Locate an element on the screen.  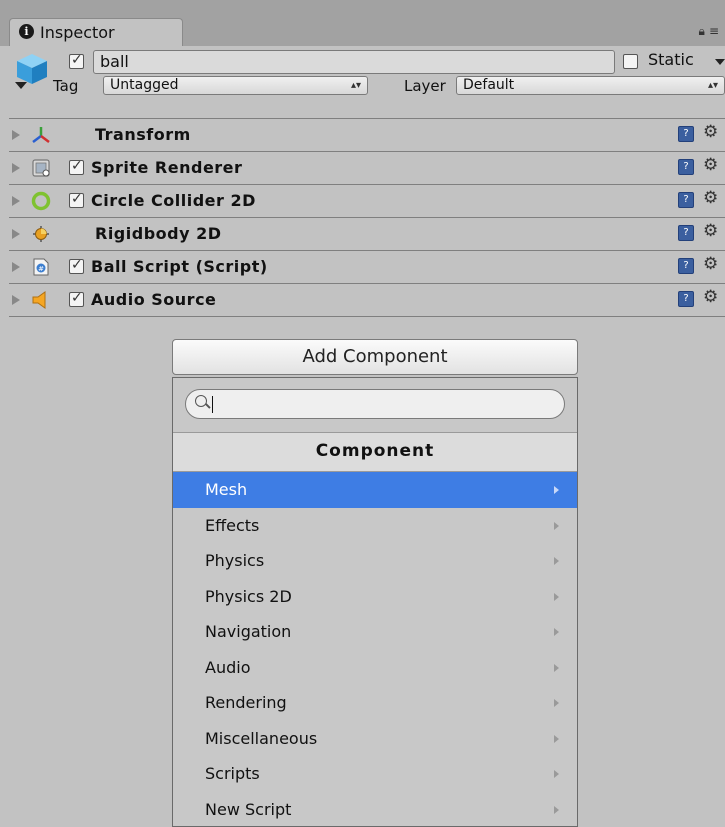
component-name: Audio Source is located at coordinates (154, 299).